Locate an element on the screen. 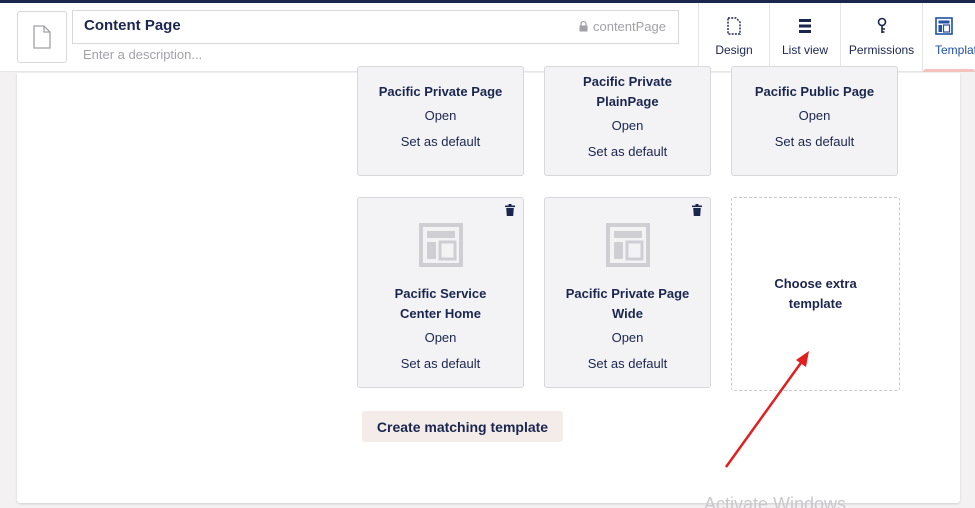 Image resolution: width=975 pixels, height=508 pixels. name-input: Content Page is located at coordinates (132, 25).